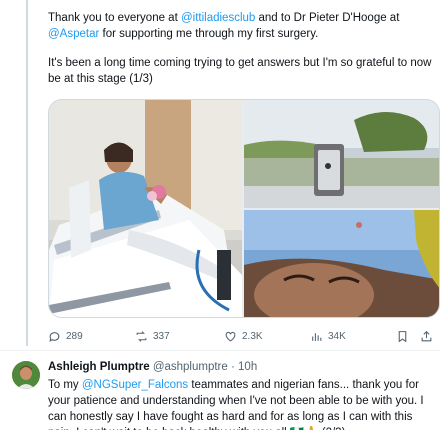 This screenshot has width=440, height=430. Describe the element at coordinates (73, 34) in the screenshot. I see `mention-link: @Aspetar` at that location.